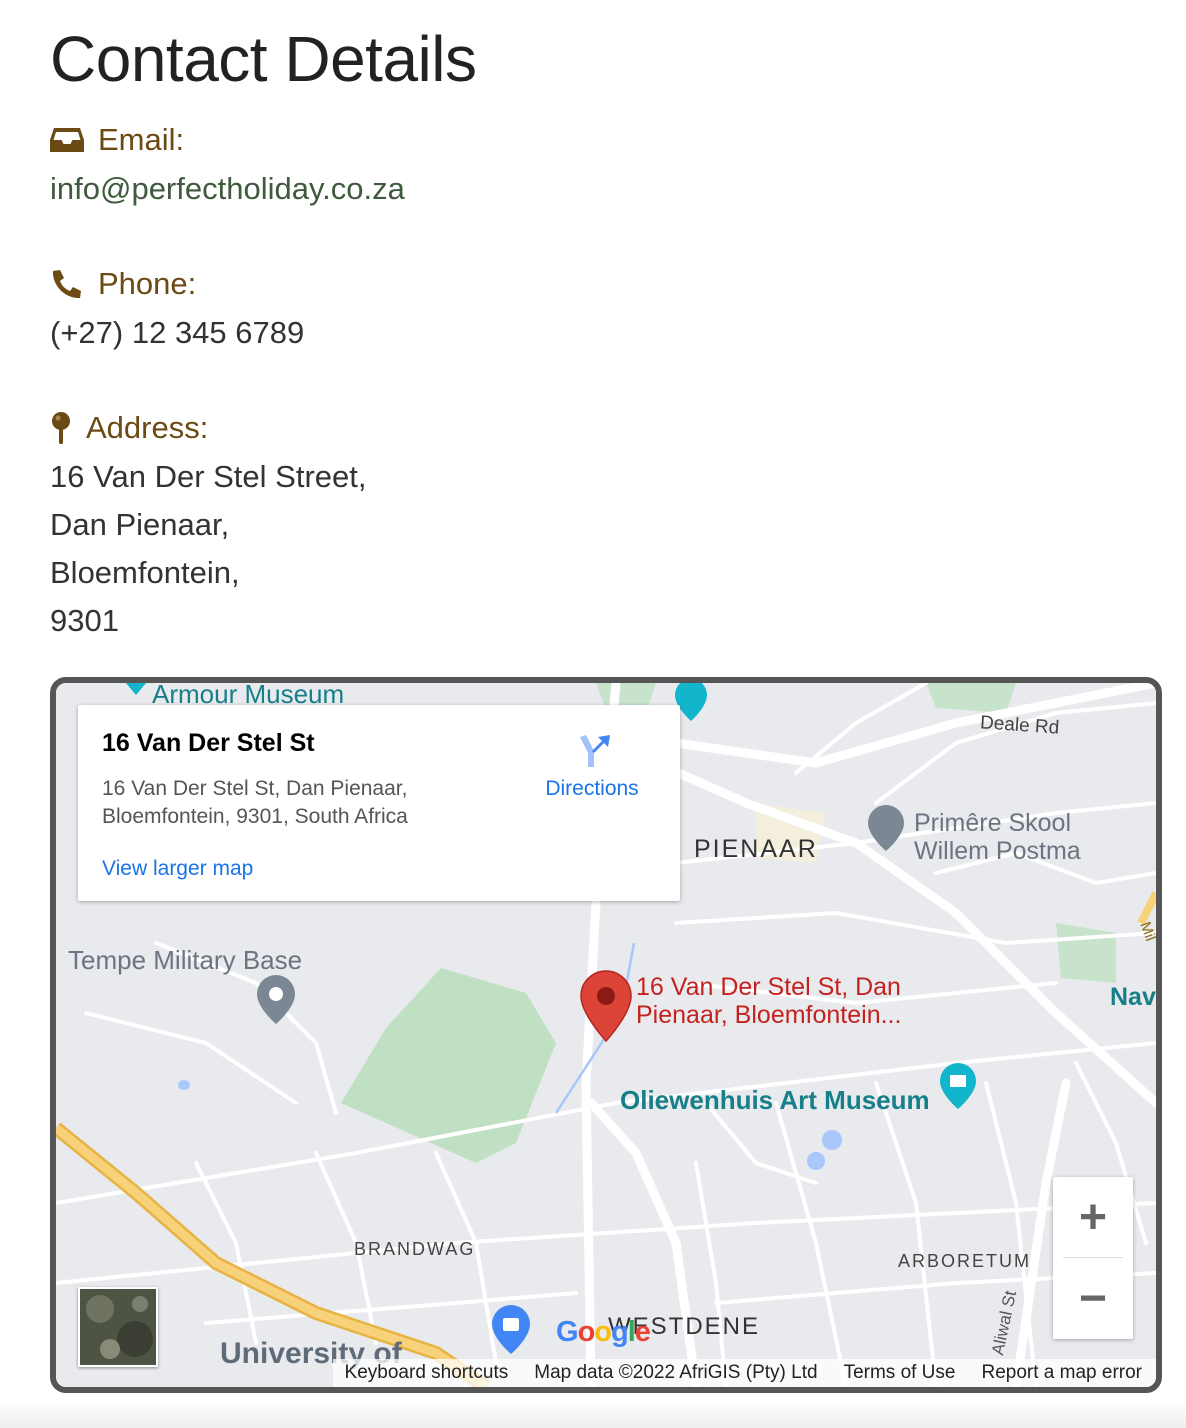 The height and width of the screenshot is (1428, 1186). I want to click on place-oliewenhuis: Oliewenhuis Art Museum, so click(775, 1100).